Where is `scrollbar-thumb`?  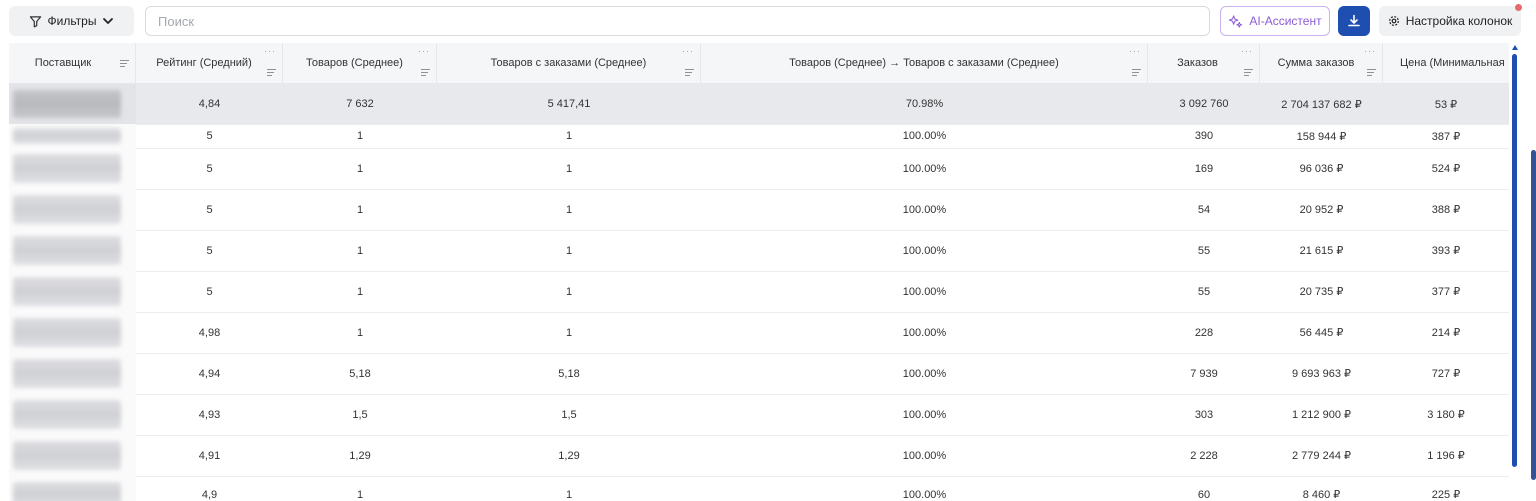 scrollbar-thumb is located at coordinates (1514, 260).